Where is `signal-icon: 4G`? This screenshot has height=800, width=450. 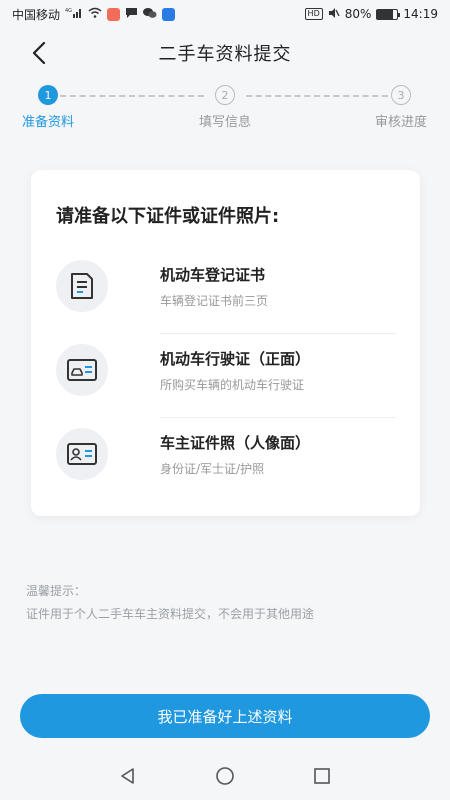
signal-icon: 4G is located at coordinates (74, 14).